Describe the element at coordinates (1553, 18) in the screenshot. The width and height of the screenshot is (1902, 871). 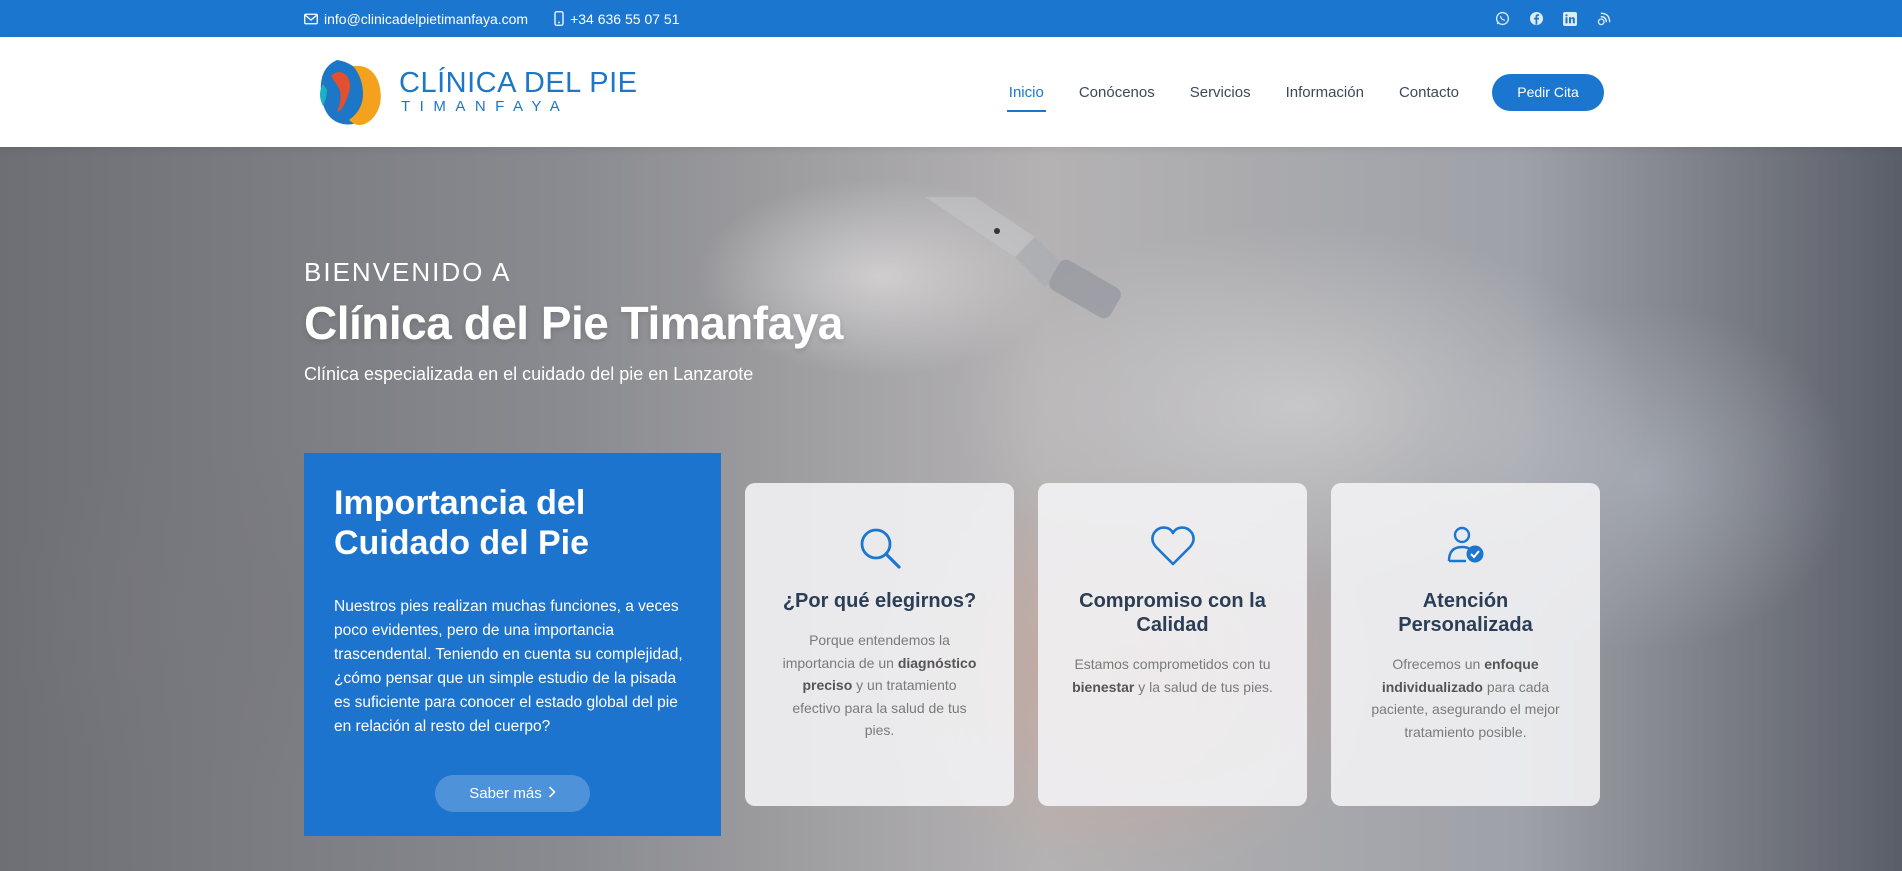
I see `social-links` at that location.